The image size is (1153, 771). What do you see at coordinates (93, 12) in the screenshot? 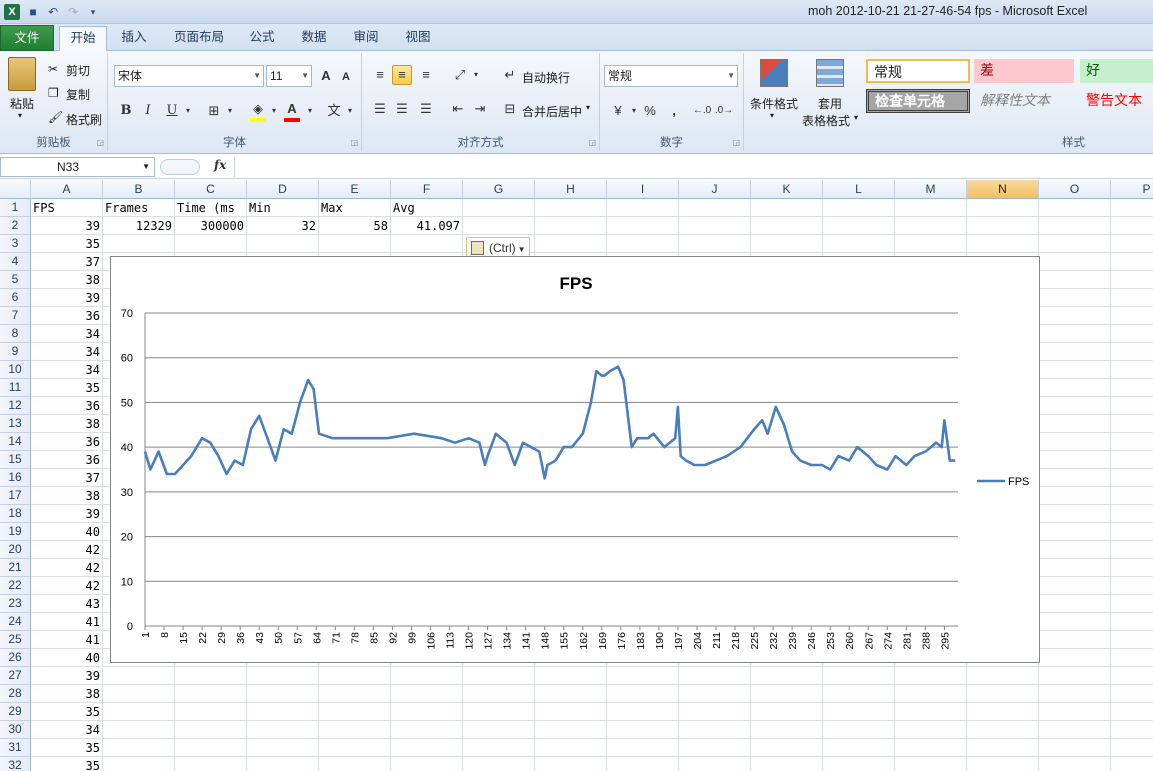
I see `customize-qat-icon: ▾` at bounding box center [93, 12].